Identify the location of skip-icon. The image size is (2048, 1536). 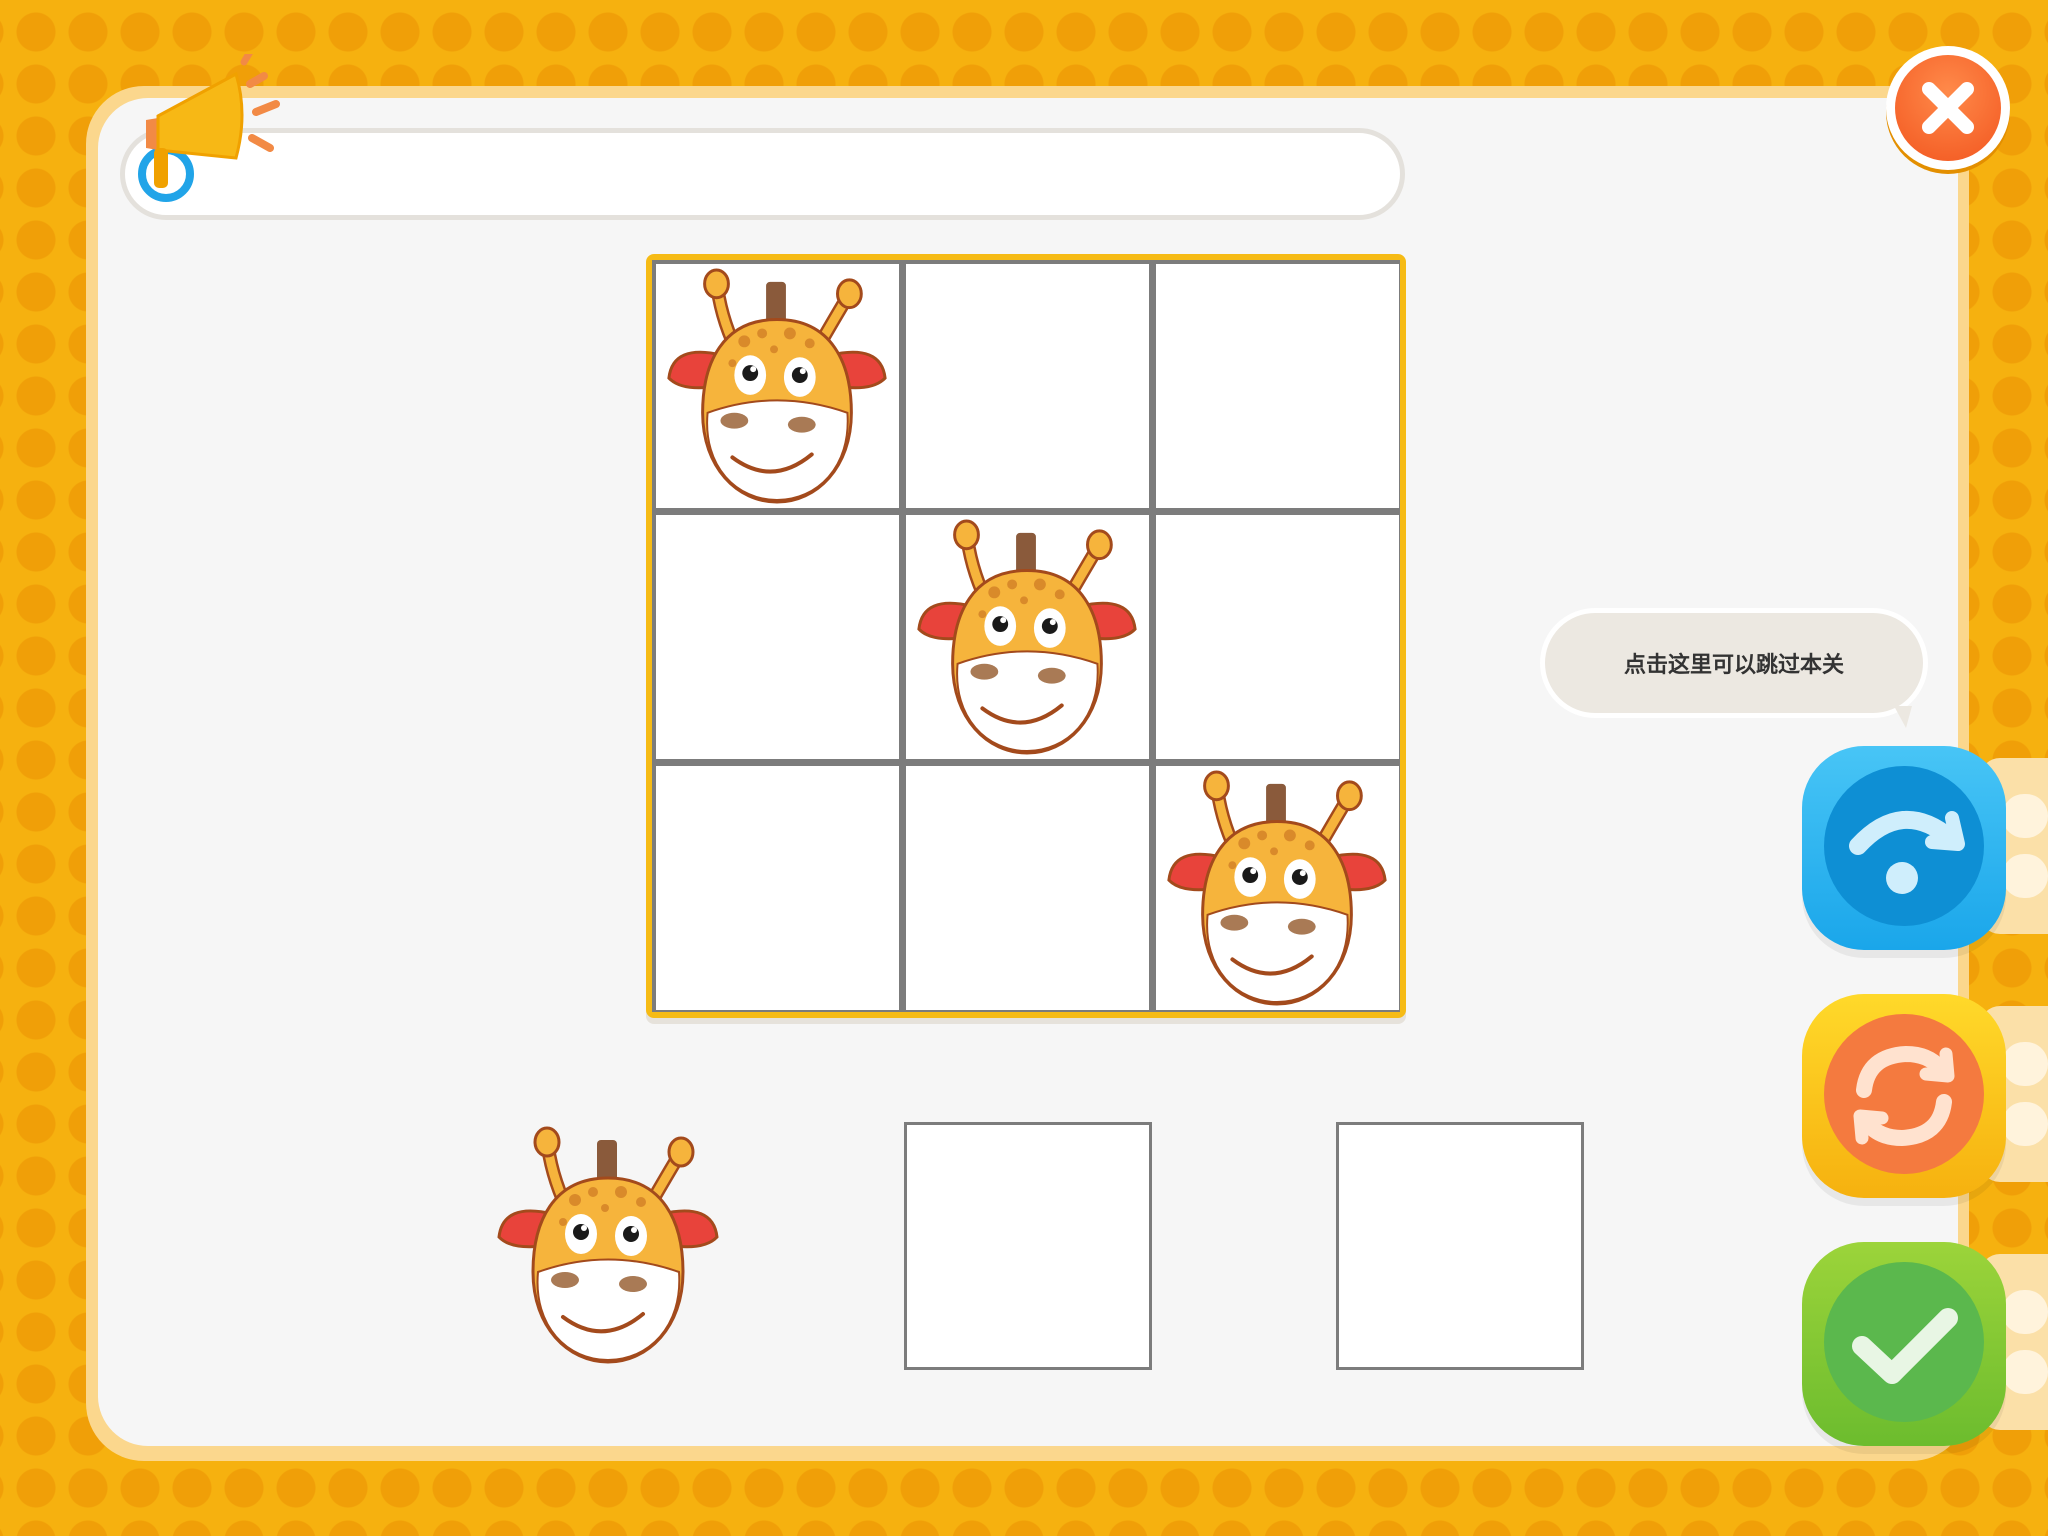
(1907, 852).